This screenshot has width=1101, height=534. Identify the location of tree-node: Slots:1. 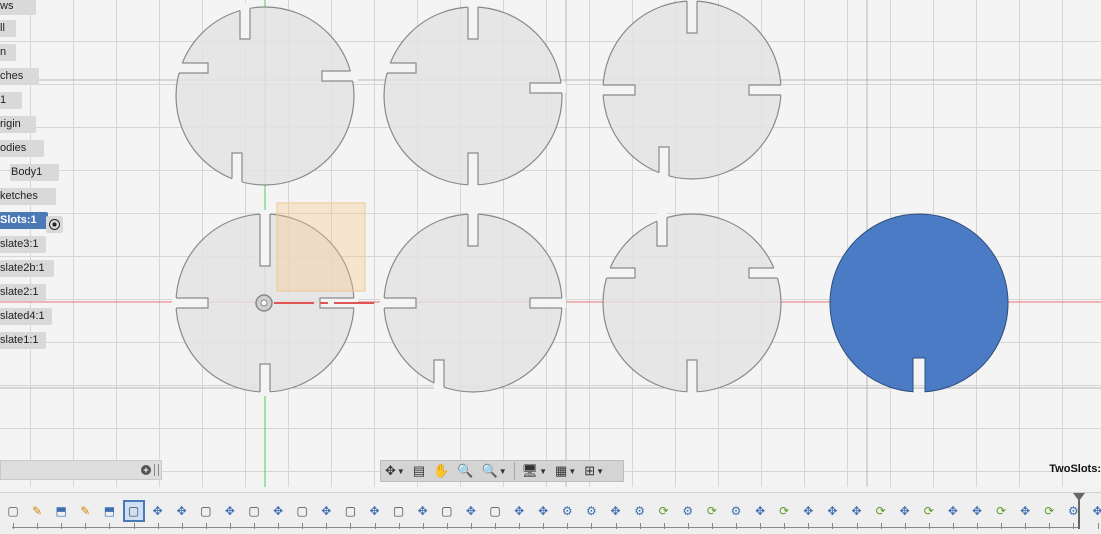
(24, 220).